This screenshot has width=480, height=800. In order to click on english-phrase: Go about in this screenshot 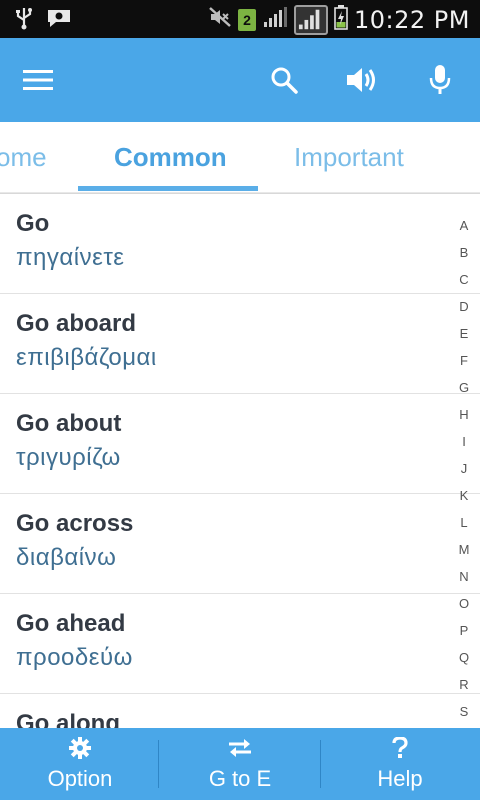, I will do `click(69, 423)`.